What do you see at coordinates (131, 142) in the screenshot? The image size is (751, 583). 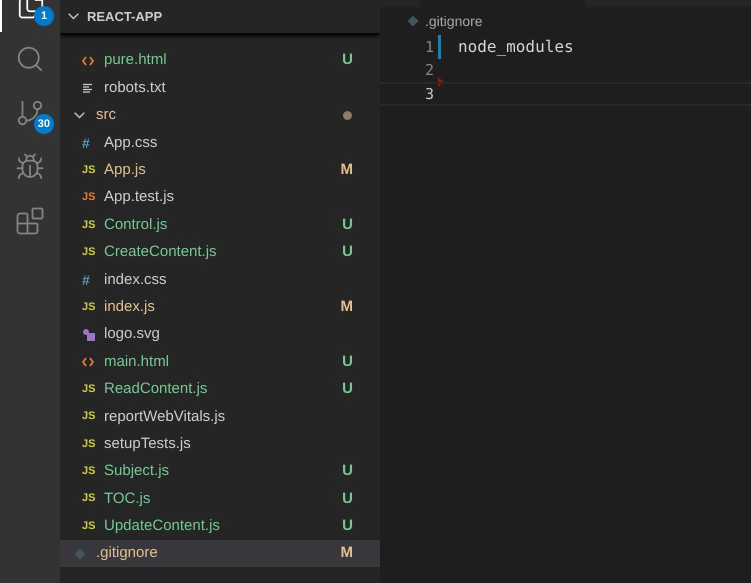 I see `file-name: App.css` at bounding box center [131, 142].